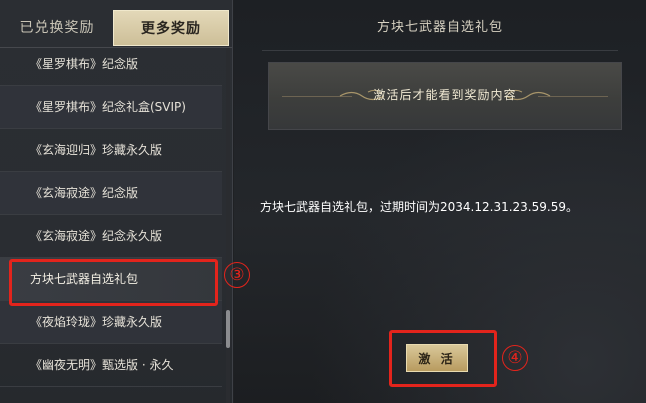 The height and width of the screenshot is (403, 646). What do you see at coordinates (439, 27) in the screenshot?
I see `detail-title: 方块七武器自选礼包` at bounding box center [439, 27].